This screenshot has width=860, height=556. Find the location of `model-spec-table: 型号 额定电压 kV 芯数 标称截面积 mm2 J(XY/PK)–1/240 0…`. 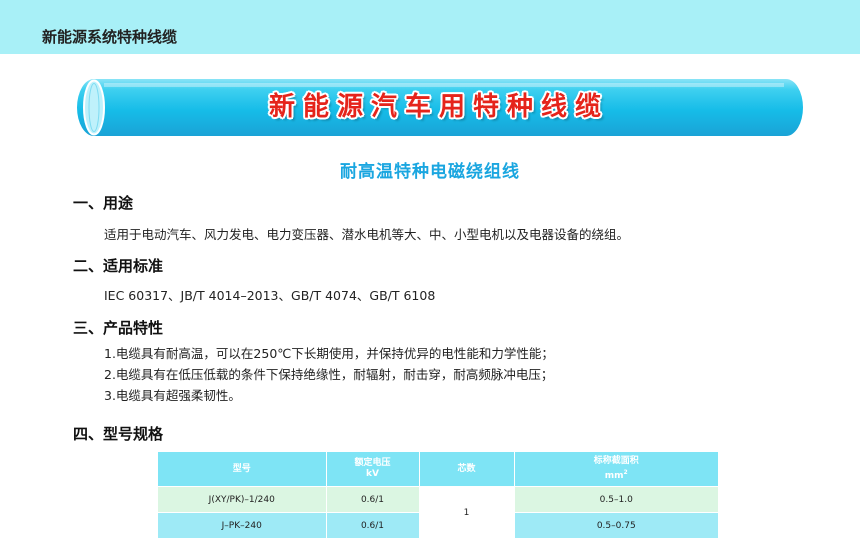

model-spec-table: 型号 额定电压 kV 芯数 标称截面积 mm2 J(XY/PK)–1/240 0… is located at coordinates (438, 495).